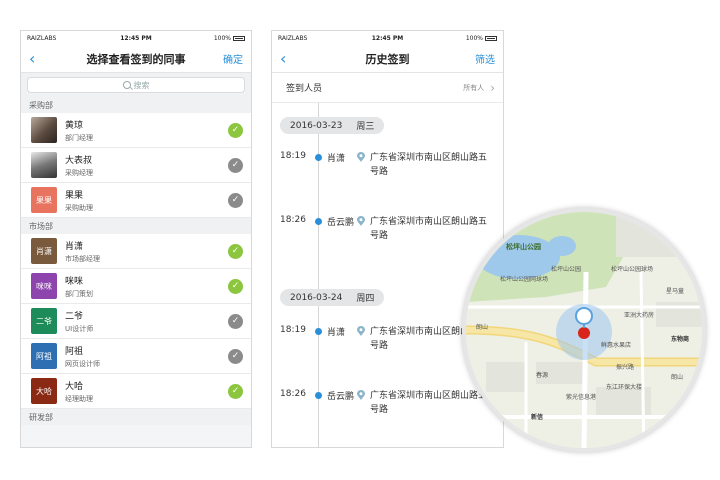 This screenshot has width=720, height=480. Describe the element at coordinates (480, 58) in the screenshot. I see `filter-button: 筛选` at that location.